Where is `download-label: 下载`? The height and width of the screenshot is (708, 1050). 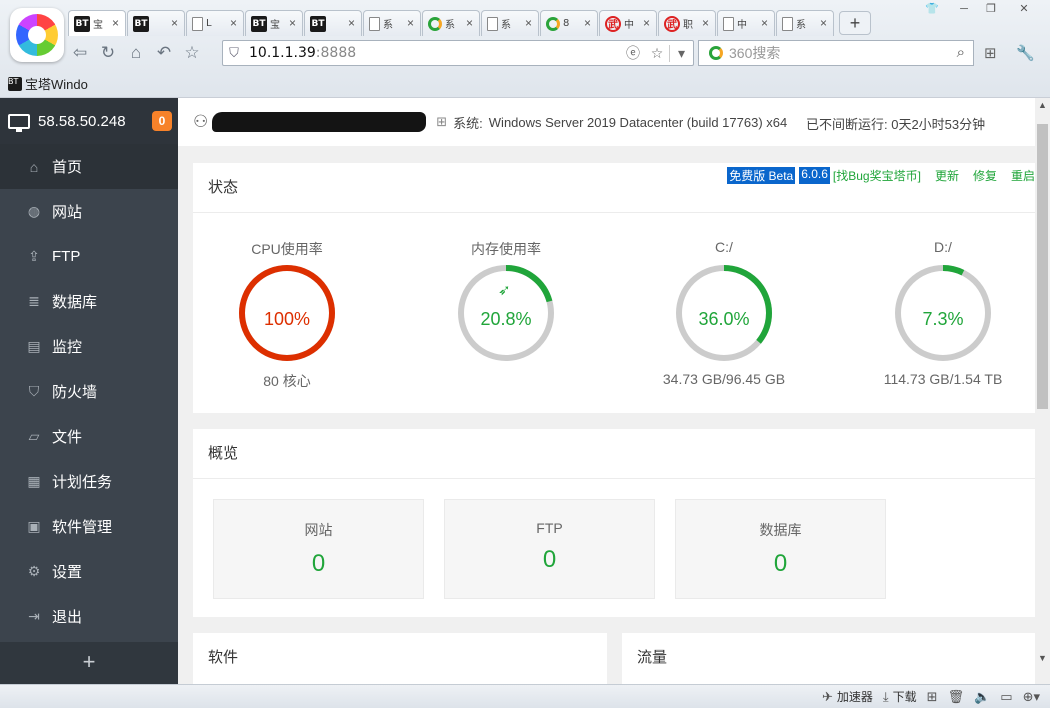 download-label: 下载 is located at coordinates (905, 696).